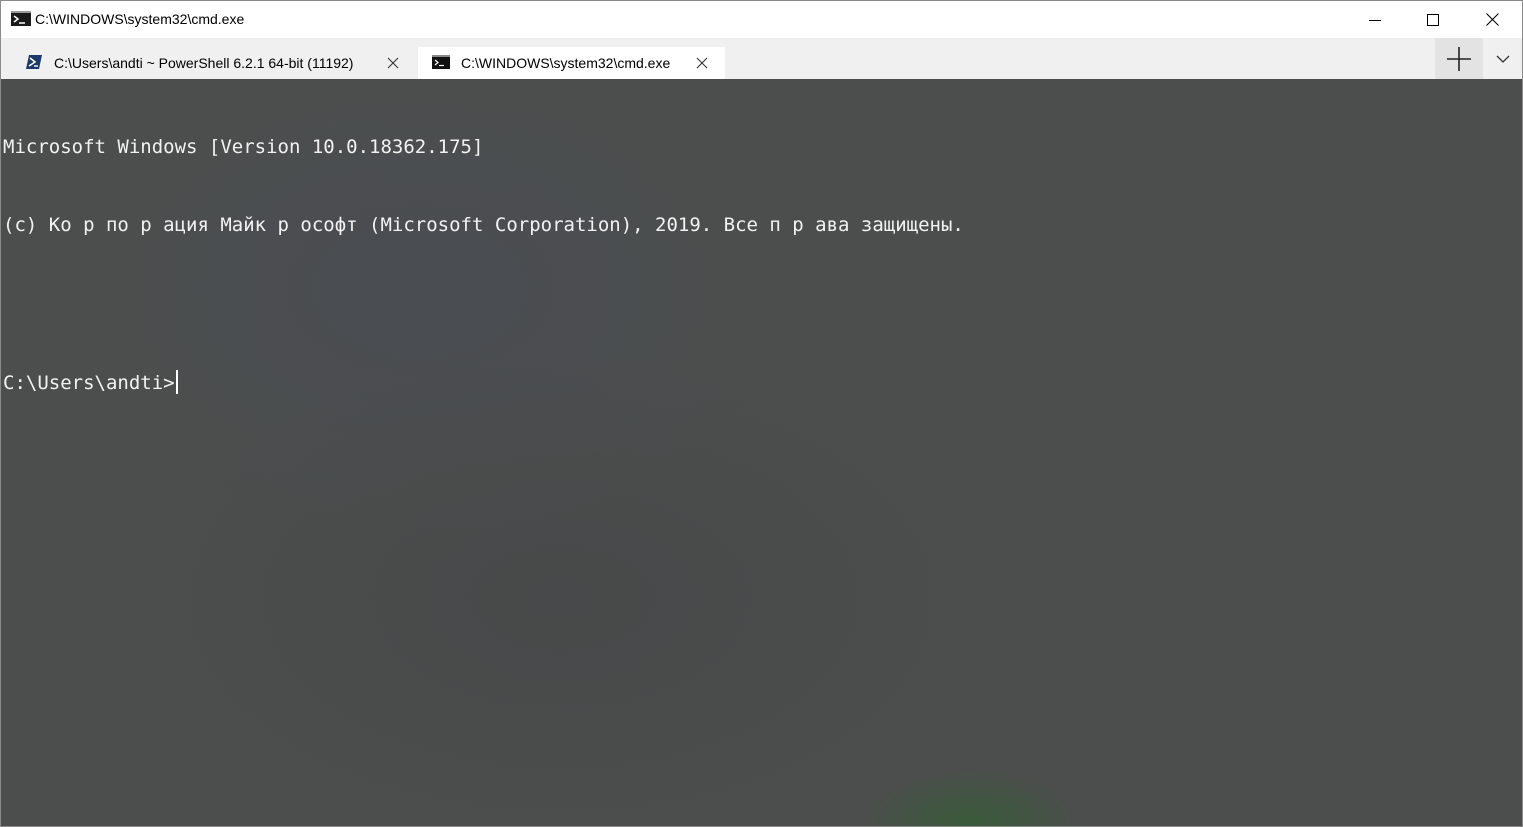 This screenshot has width=1523, height=827. I want to click on title-bar: C:\WINDOWS\system32\cmd.exe, so click(761, 19).